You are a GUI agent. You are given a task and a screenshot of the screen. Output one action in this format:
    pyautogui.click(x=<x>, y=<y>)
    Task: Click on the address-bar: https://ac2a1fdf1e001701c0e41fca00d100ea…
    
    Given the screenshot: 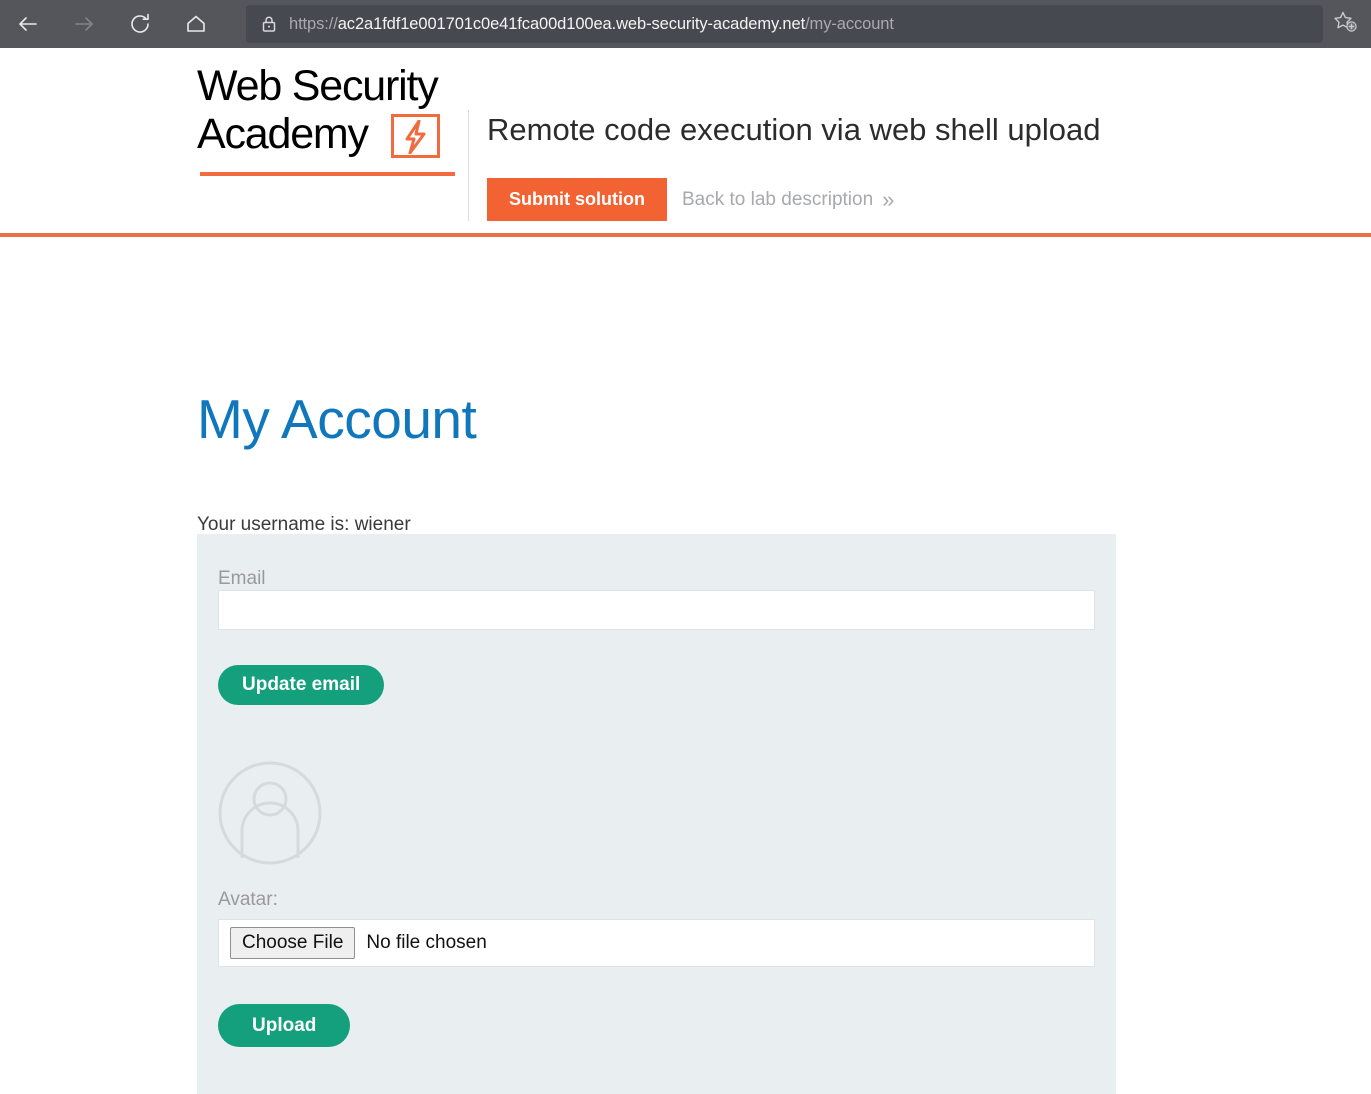 What is the action you would take?
    pyautogui.click(x=784, y=24)
    